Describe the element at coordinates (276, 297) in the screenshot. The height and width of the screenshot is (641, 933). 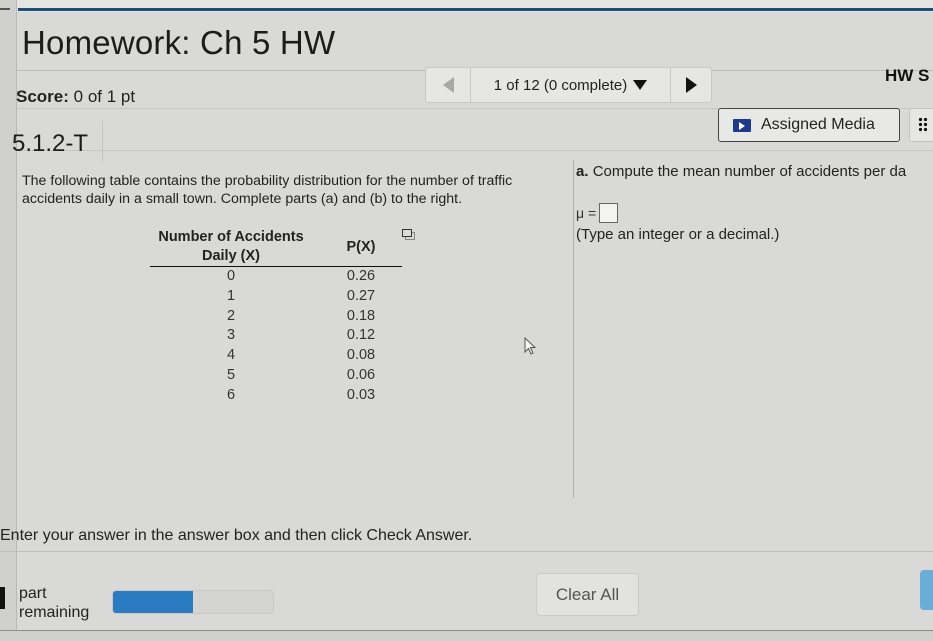
I see `table-row: 1 0.27` at that location.